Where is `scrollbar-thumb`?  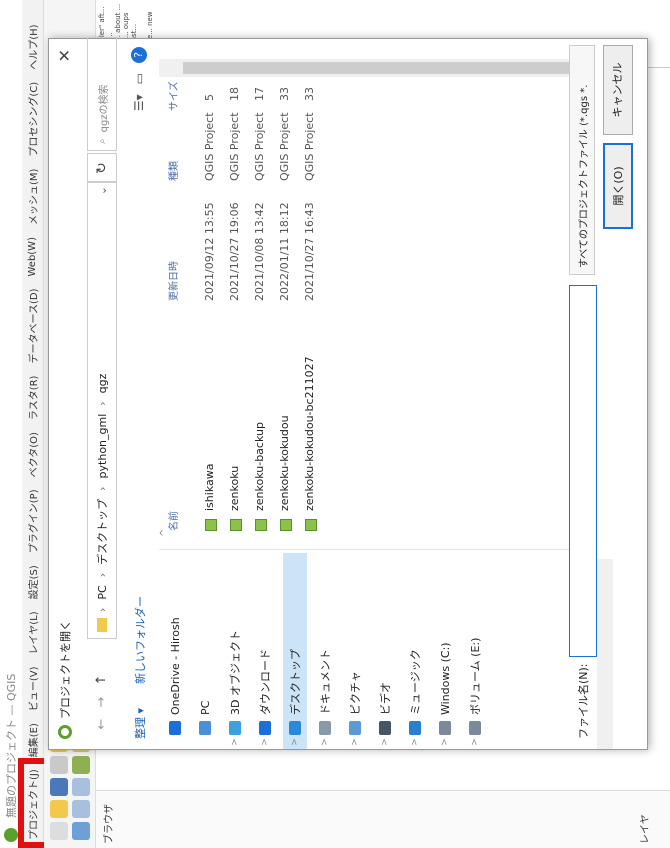
scrollbar-thumb is located at coordinates (383, 68).